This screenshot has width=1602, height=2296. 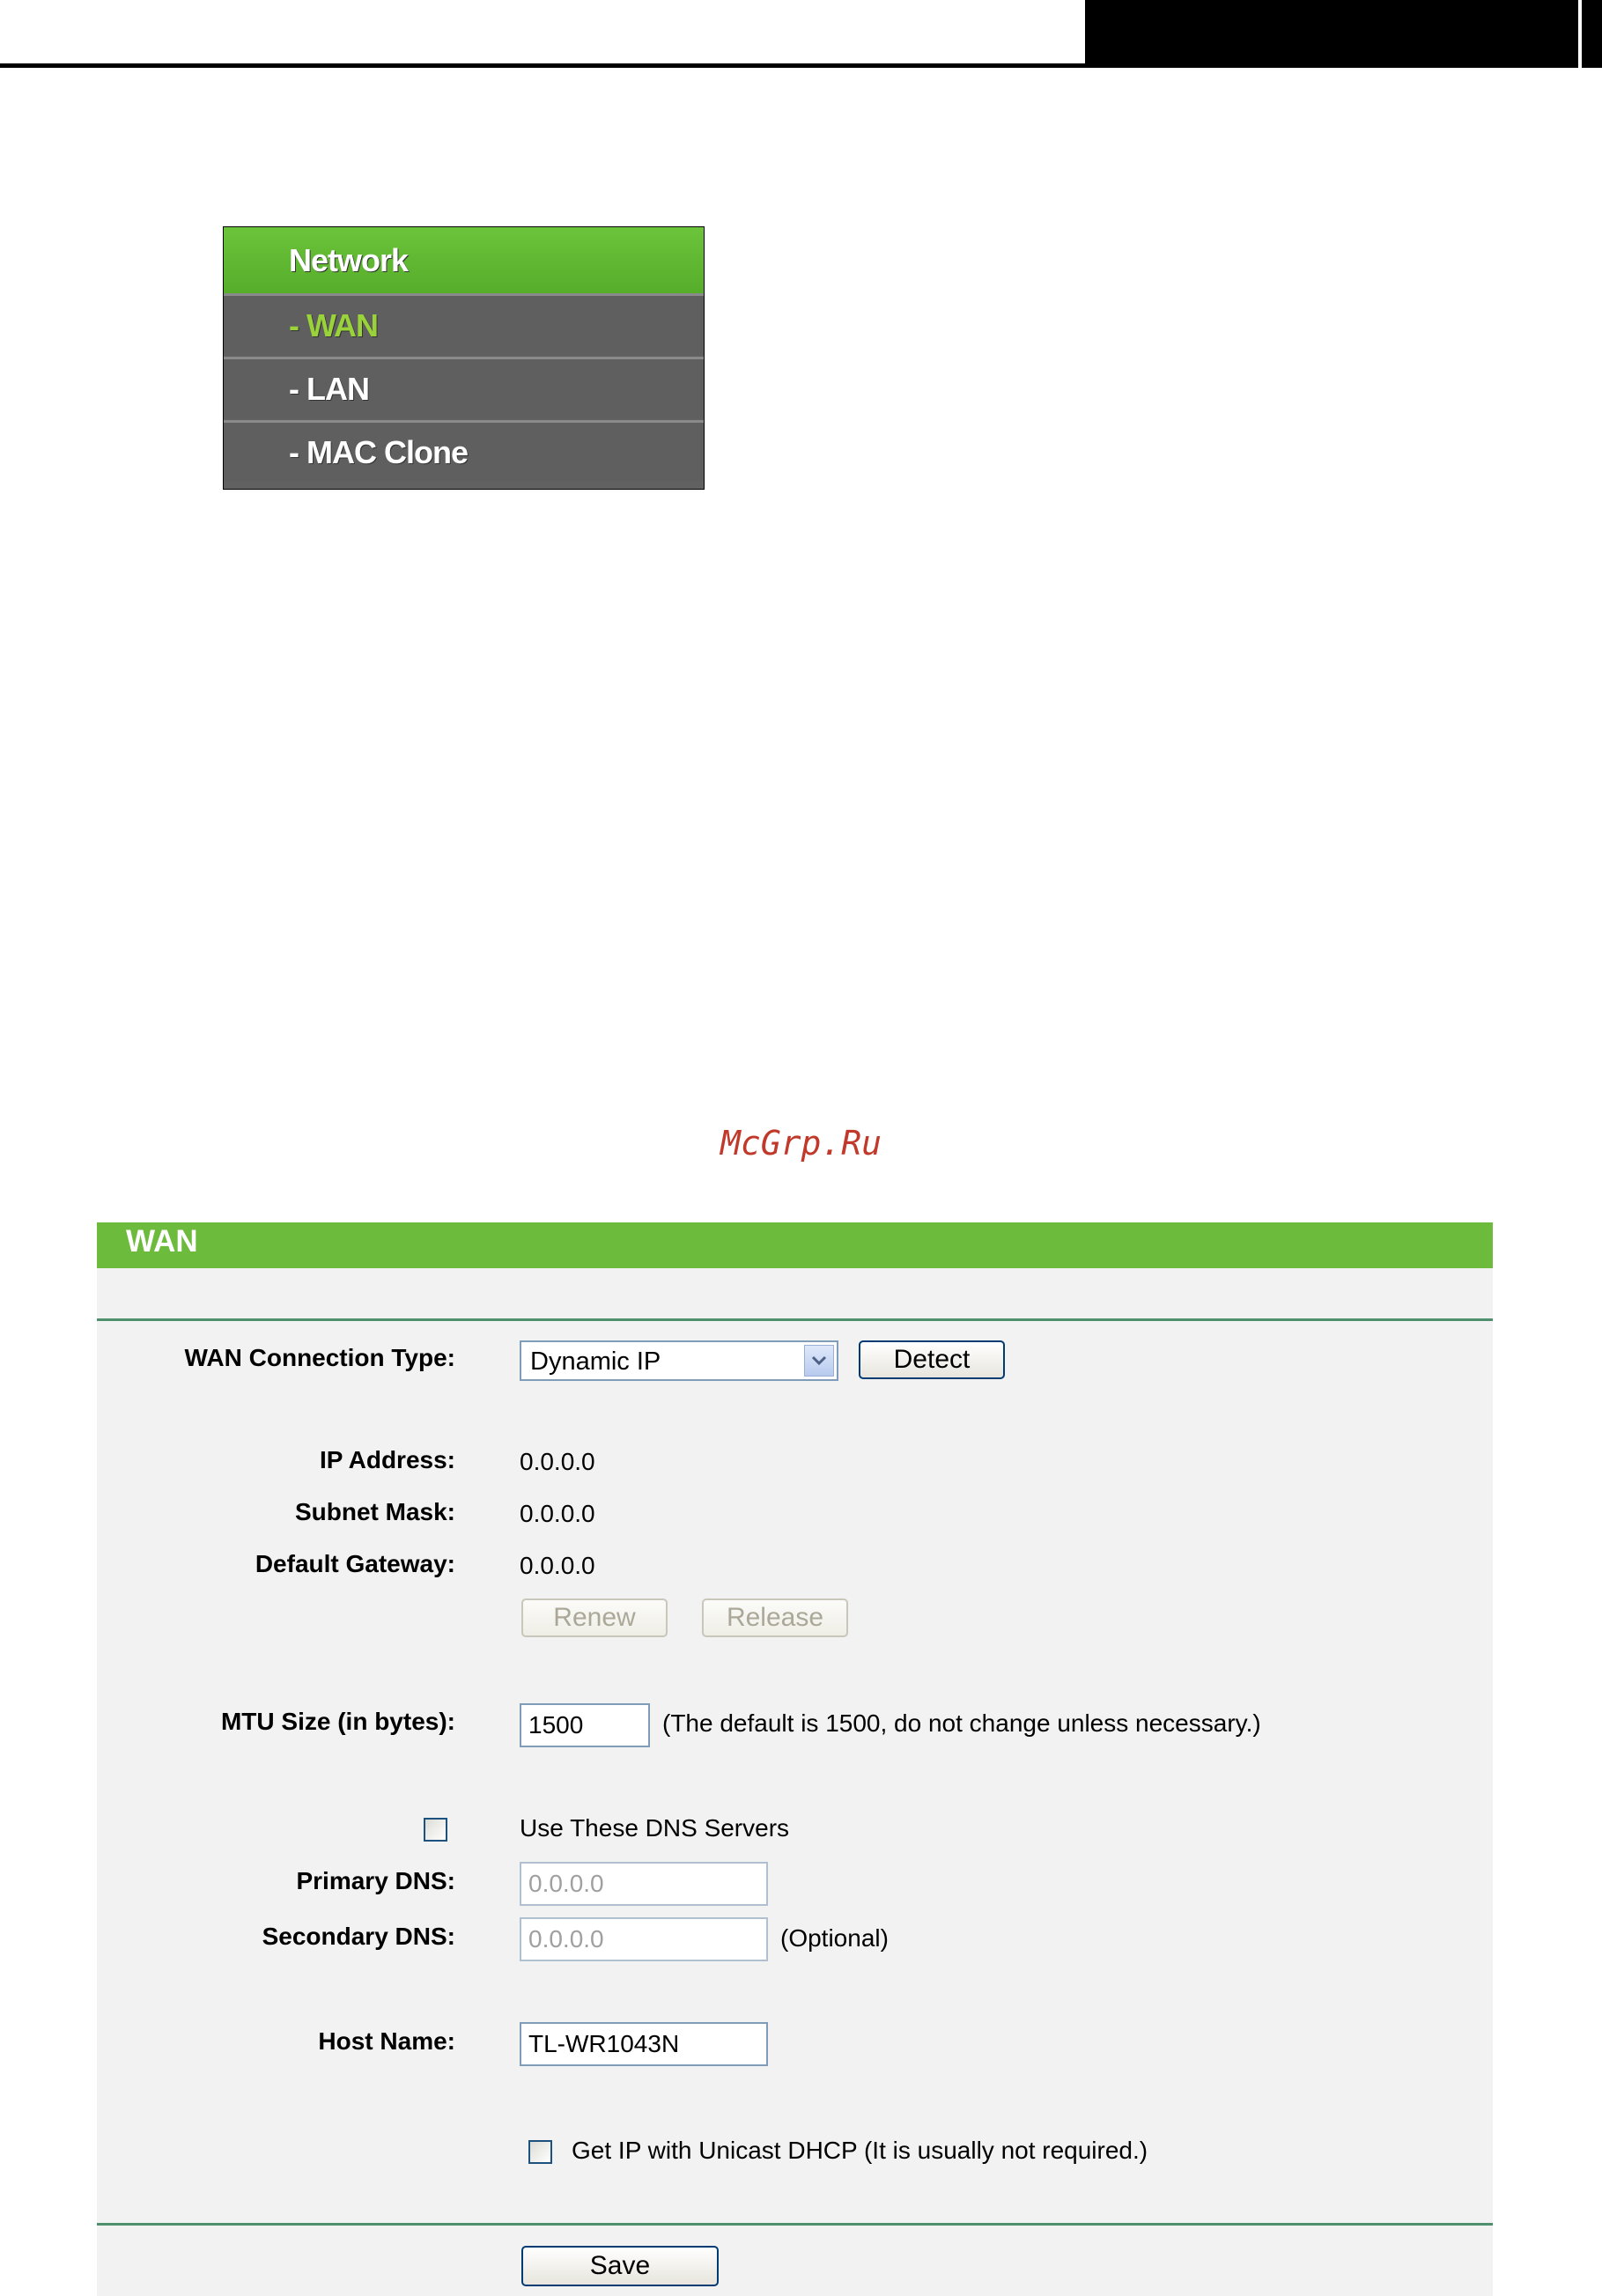 I want to click on mtu-input: 1500, so click(x=585, y=1725).